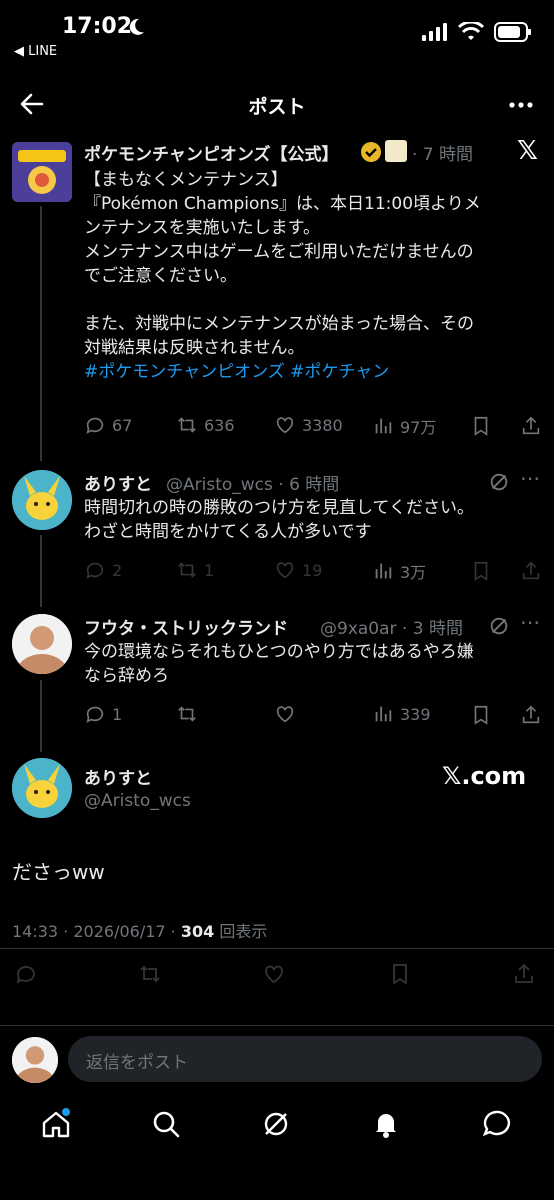 The width and height of the screenshot is (554, 1200). I want to click on like-button: 3380, so click(308, 425).